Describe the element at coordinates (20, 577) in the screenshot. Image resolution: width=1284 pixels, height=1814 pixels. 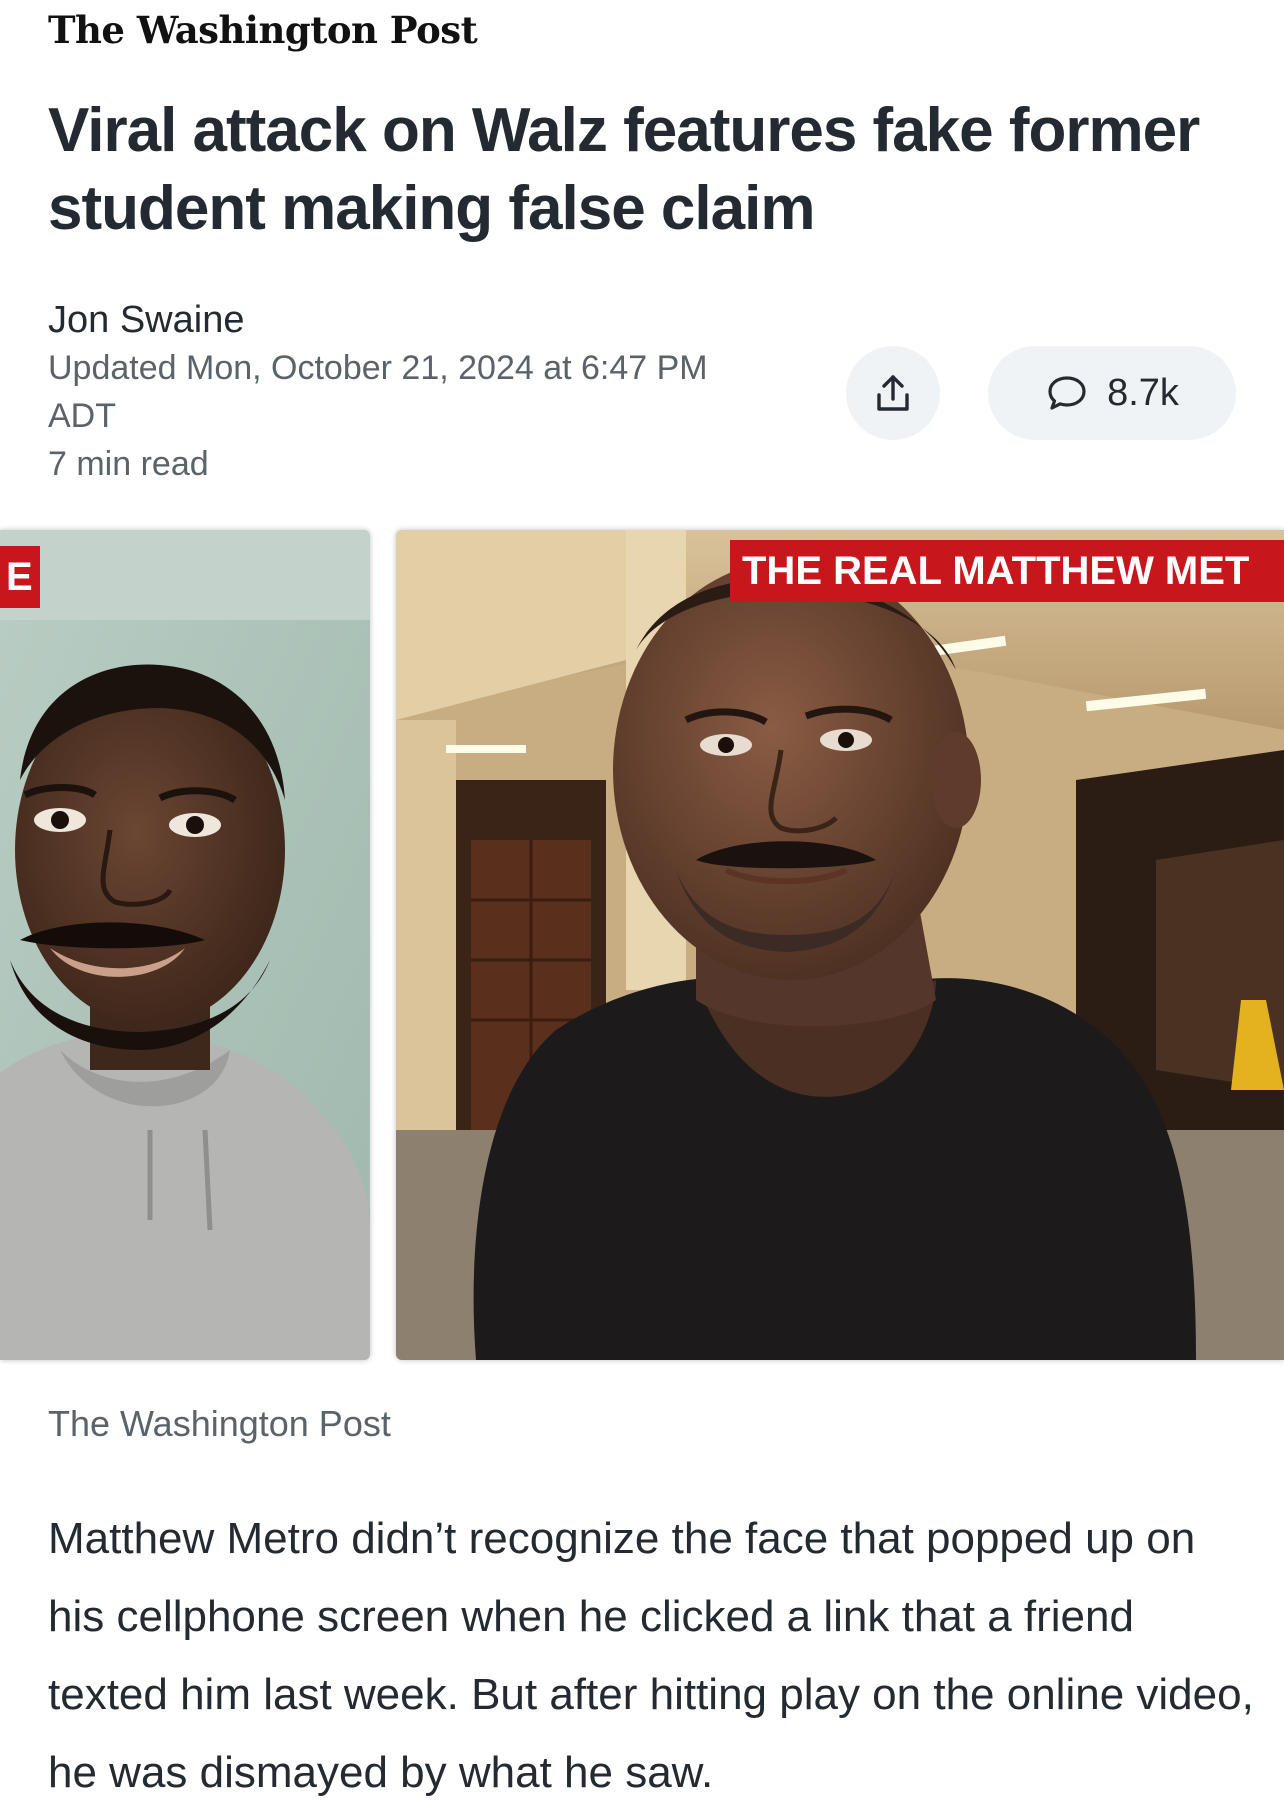
I see `image-label-left: E` at that location.